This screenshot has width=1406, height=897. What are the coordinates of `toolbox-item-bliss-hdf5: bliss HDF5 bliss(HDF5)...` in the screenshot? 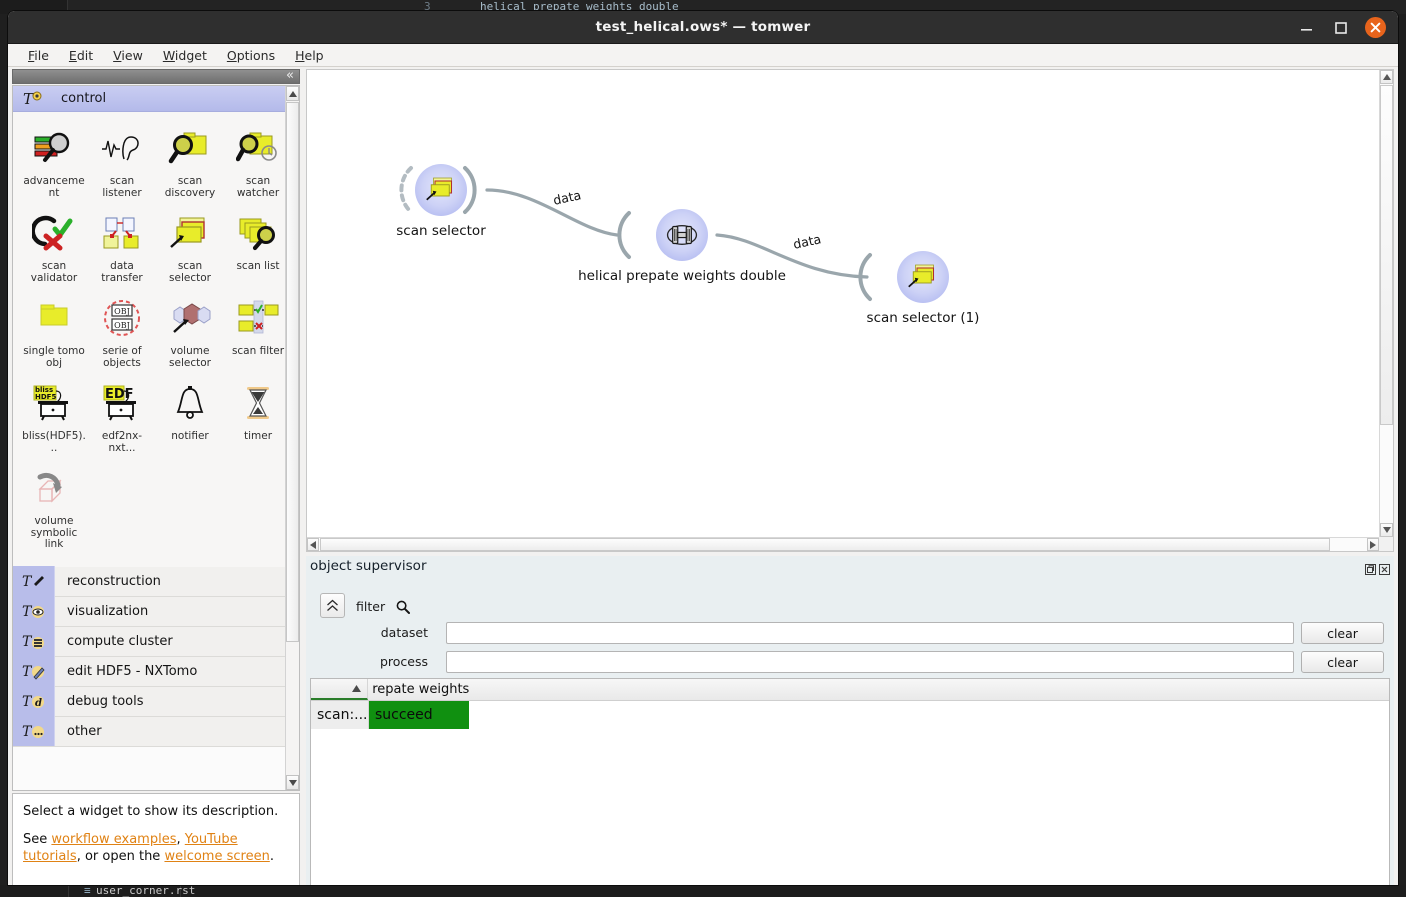 It's located at (54, 417).